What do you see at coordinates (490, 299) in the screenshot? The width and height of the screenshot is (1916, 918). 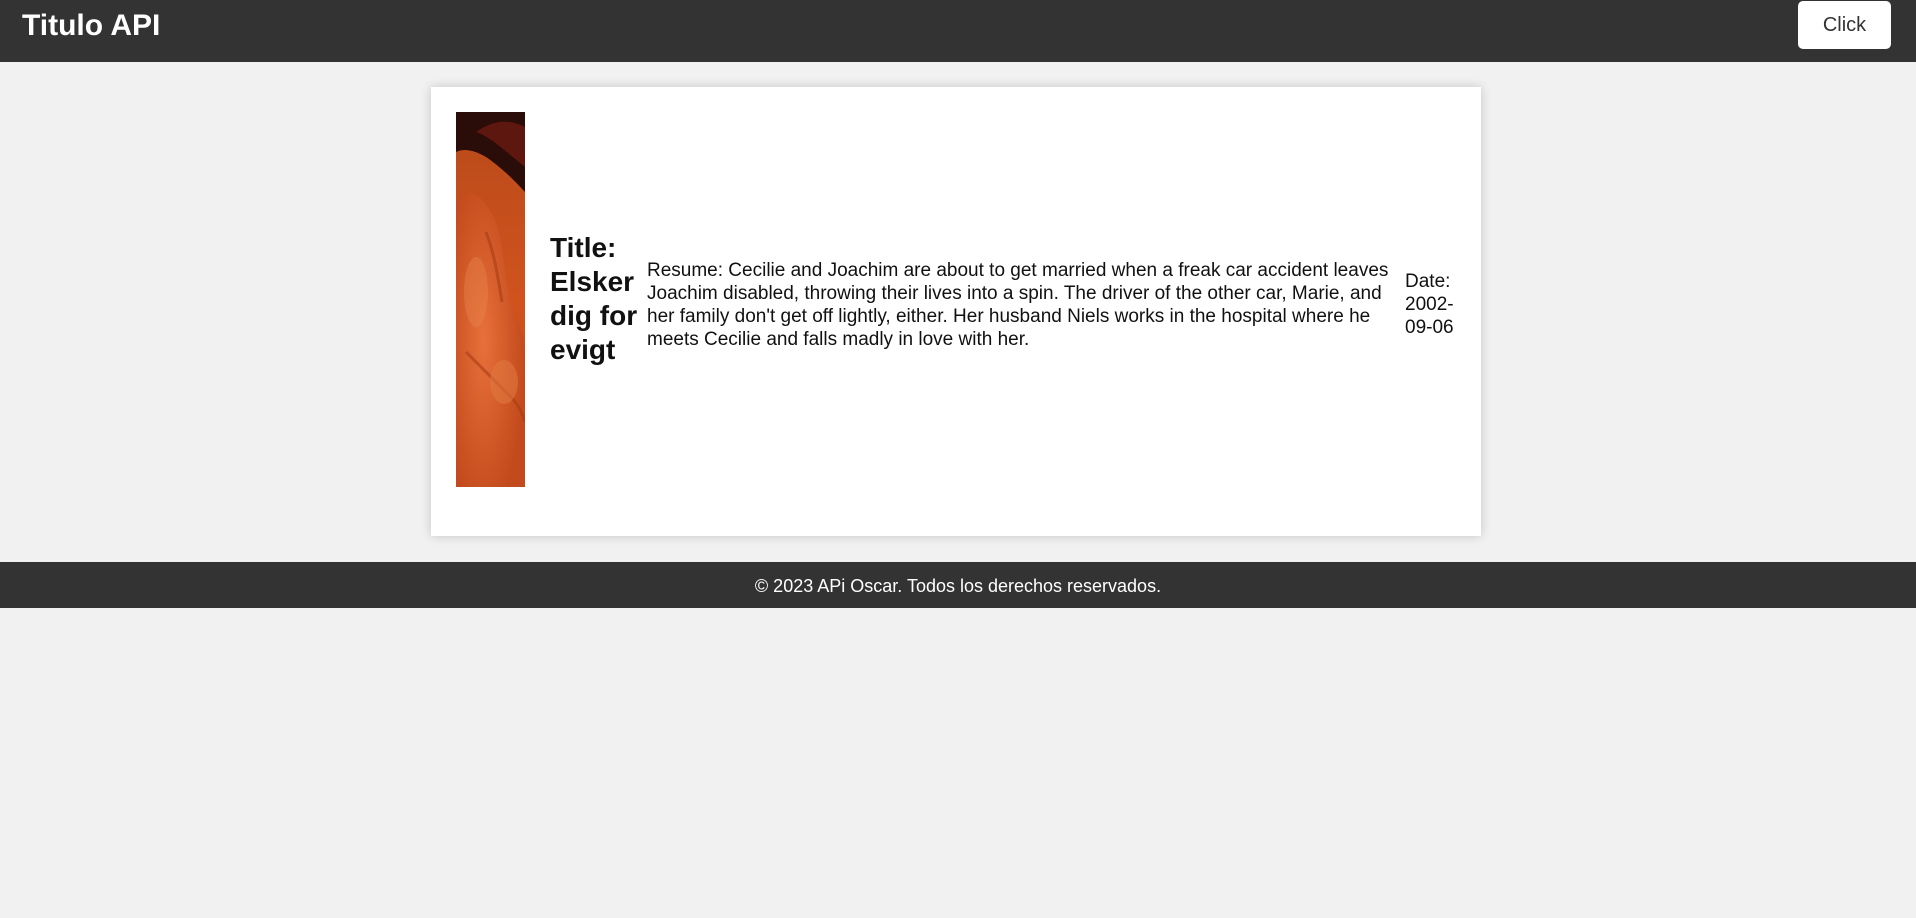 I see `movie-poster-image` at bounding box center [490, 299].